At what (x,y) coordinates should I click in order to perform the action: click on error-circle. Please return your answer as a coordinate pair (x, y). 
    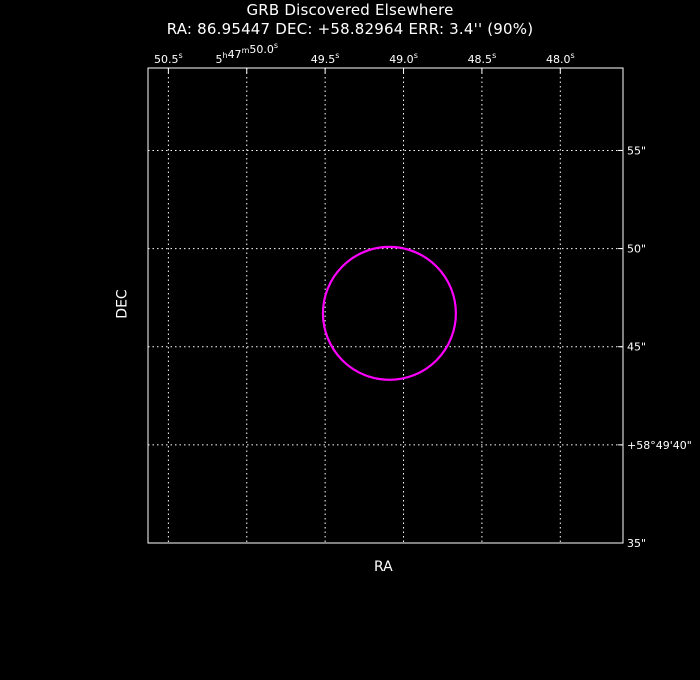
    Looking at the image, I should click on (389, 313).